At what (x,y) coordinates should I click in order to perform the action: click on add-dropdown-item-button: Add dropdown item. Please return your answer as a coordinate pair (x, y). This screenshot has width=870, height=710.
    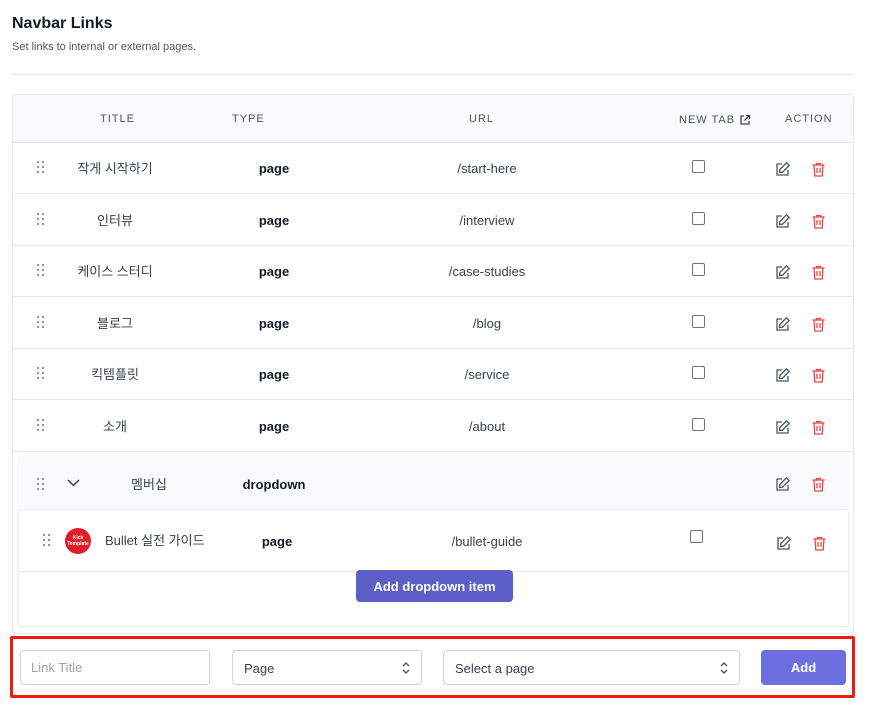
    Looking at the image, I should click on (434, 586).